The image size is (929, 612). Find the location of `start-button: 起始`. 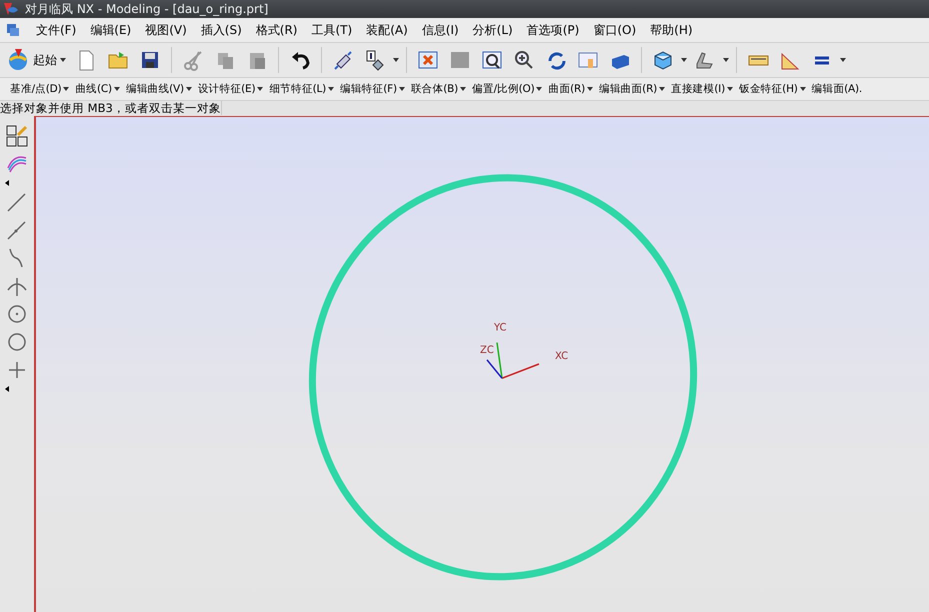

start-button: 起始 is located at coordinates (36, 60).